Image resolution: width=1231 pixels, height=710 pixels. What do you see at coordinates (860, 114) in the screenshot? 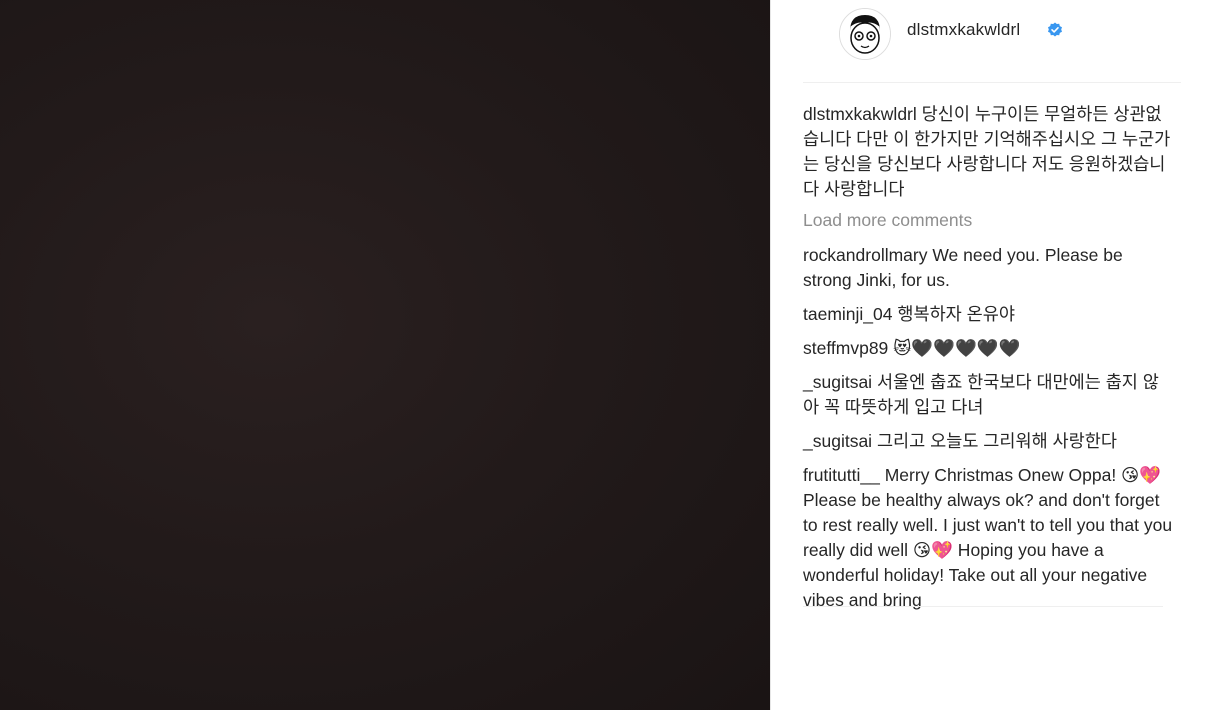
I see `caption-username: dlstmxkakwldrl` at bounding box center [860, 114].